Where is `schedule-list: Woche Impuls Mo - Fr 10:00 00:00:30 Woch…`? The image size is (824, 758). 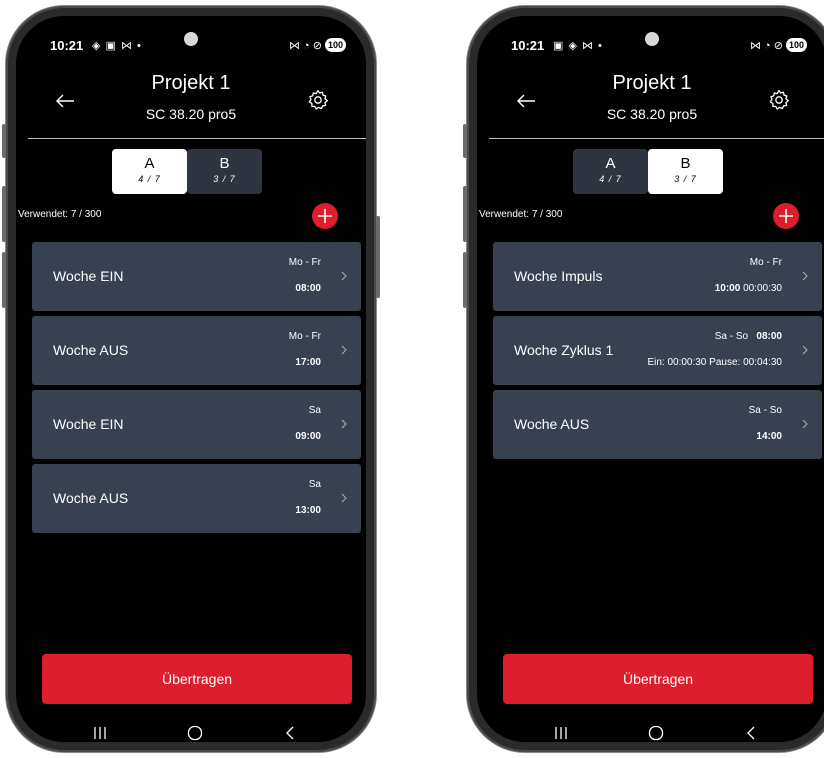 schedule-list: Woche Impuls Mo - Fr 10:00 00:00:30 Woch… is located at coordinates (657, 353).